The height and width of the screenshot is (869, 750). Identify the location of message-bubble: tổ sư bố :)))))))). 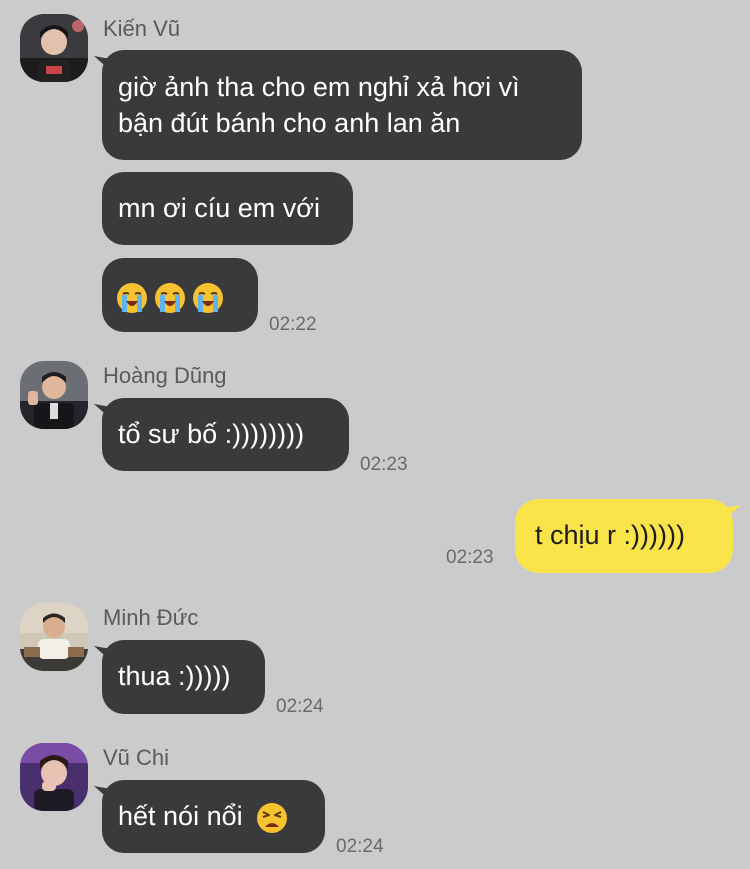
(225, 434).